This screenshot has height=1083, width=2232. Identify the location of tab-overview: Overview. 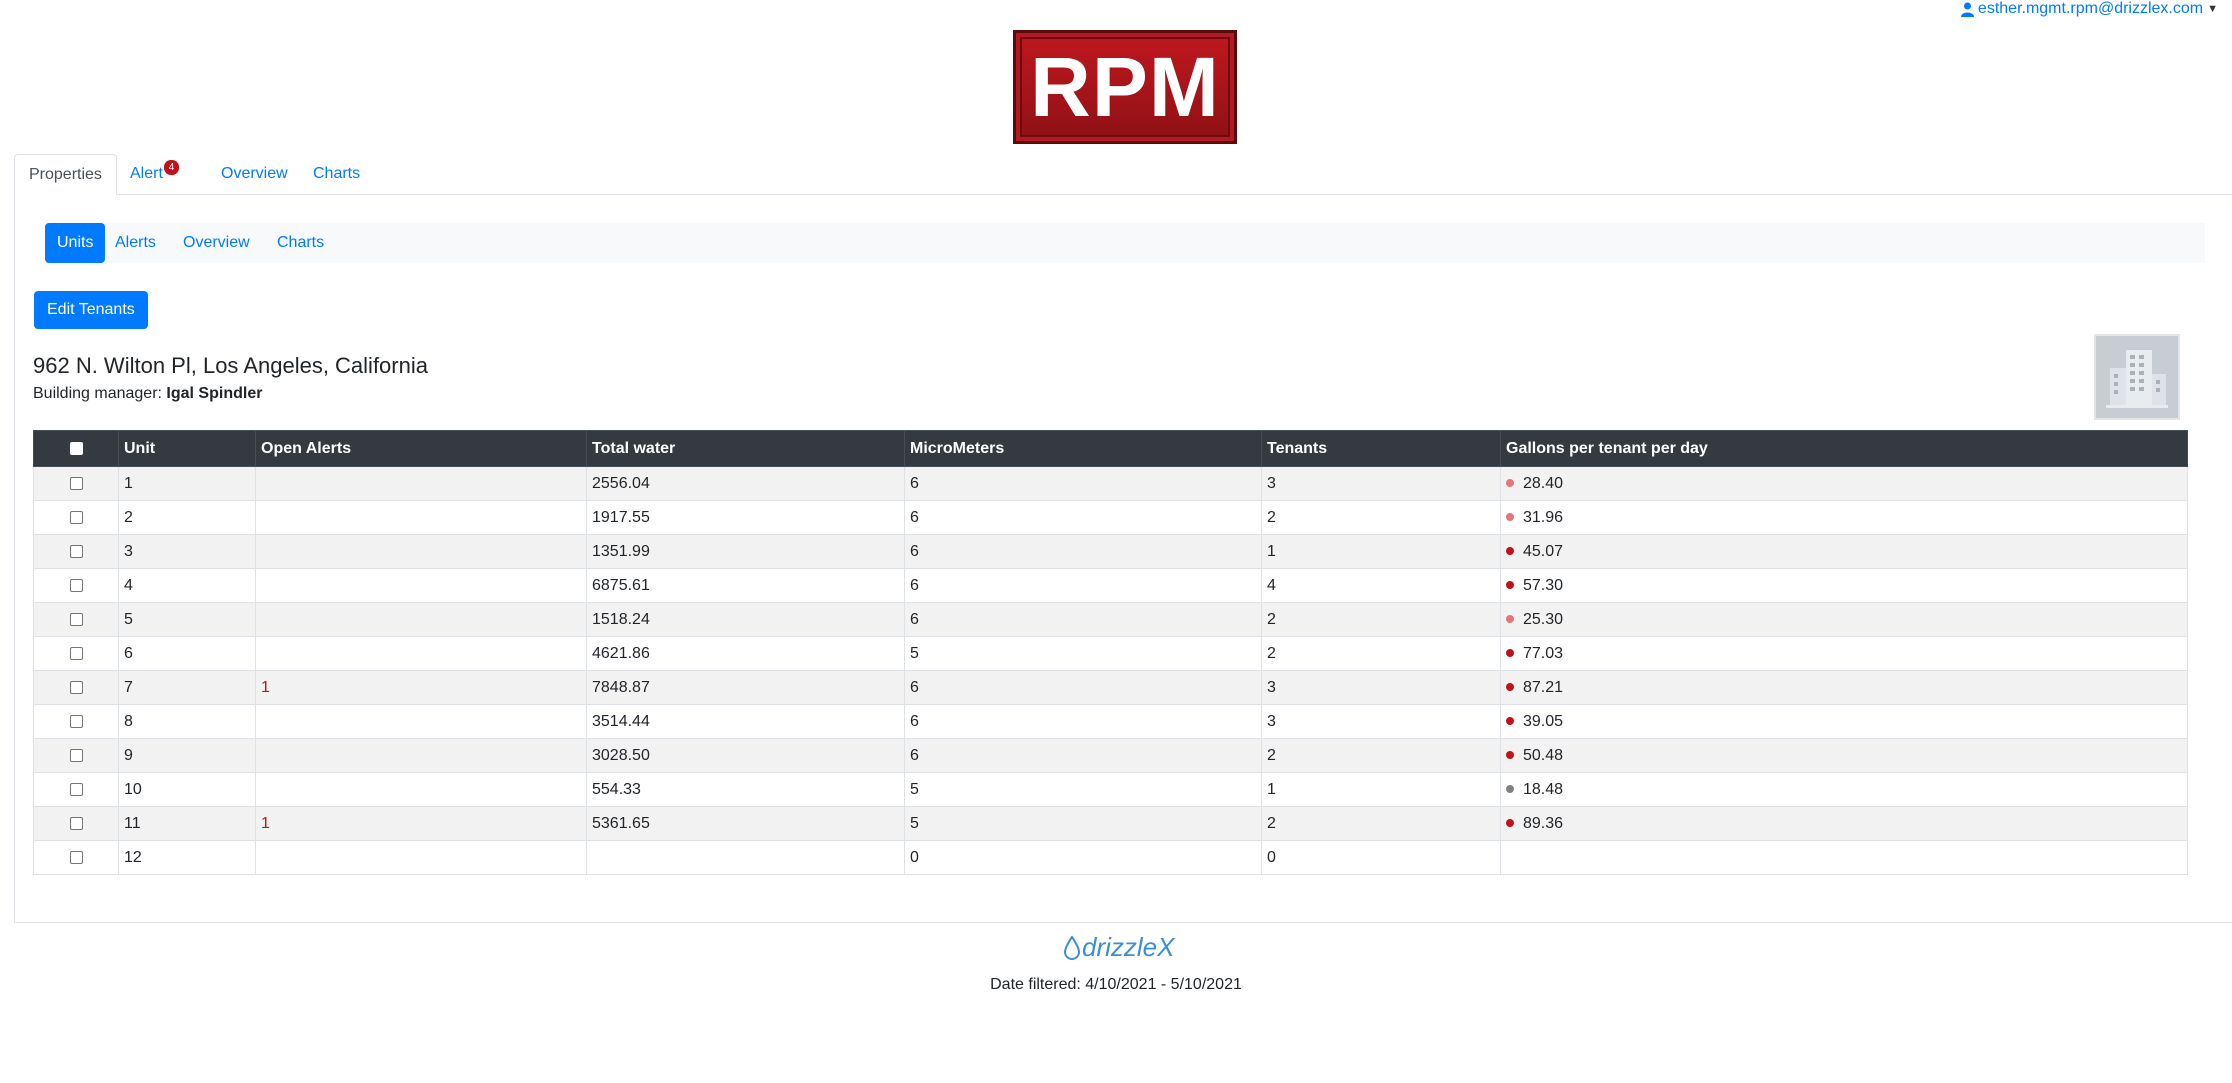
(254, 174).